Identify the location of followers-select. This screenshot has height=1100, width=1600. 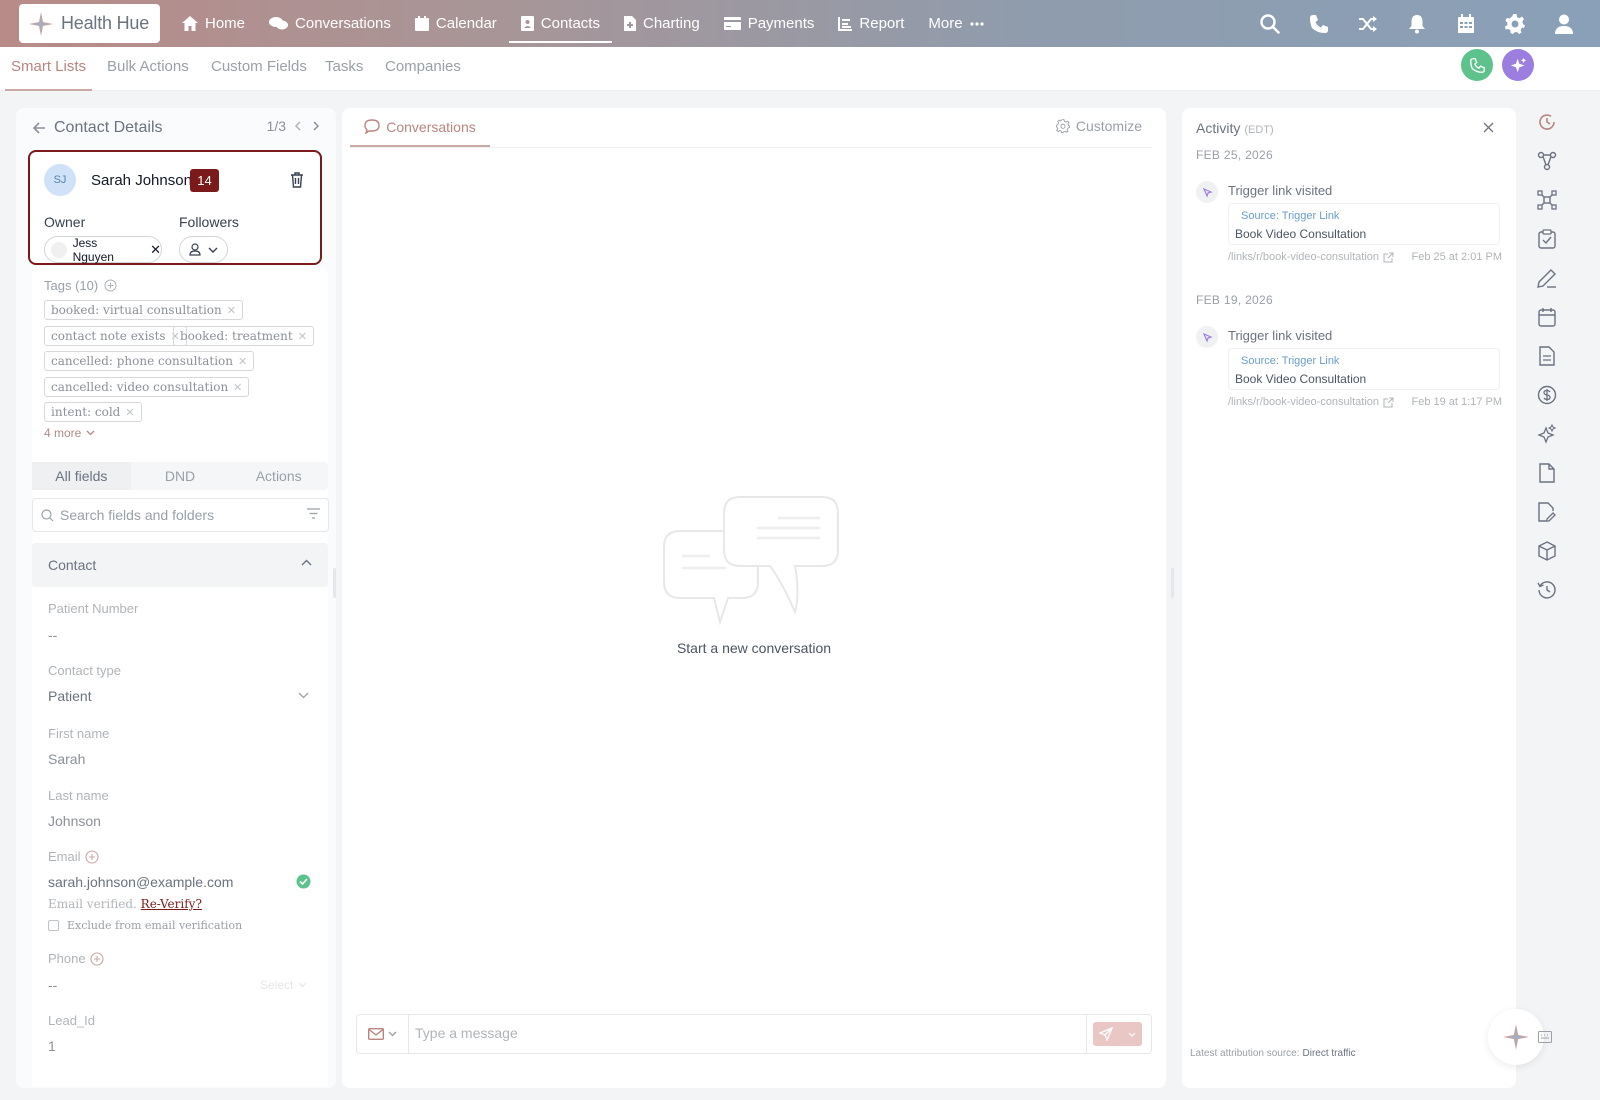
(203, 249).